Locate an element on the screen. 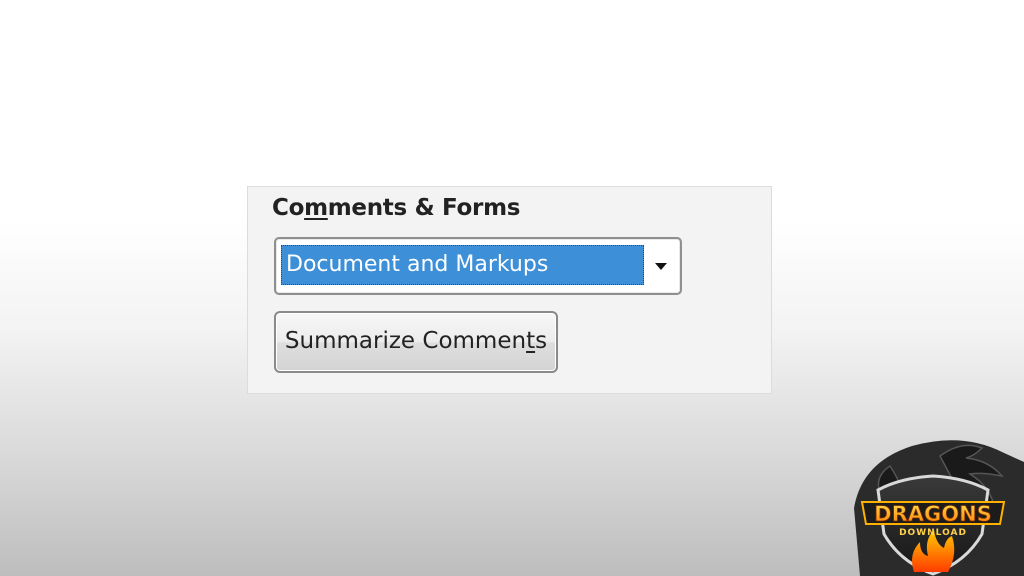 The width and height of the screenshot is (1024, 576). dragons-download-logo: DRAGONS DOWNLOAD is located at coordinates (933, 507).